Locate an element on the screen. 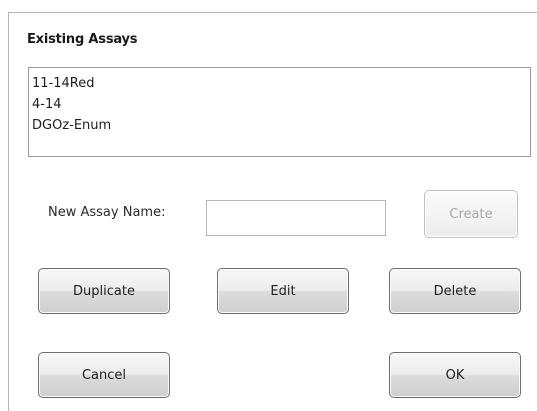 The width and height of the screenshot is (537, 411). delete-button: Delete is located at coordinates (455, 291).